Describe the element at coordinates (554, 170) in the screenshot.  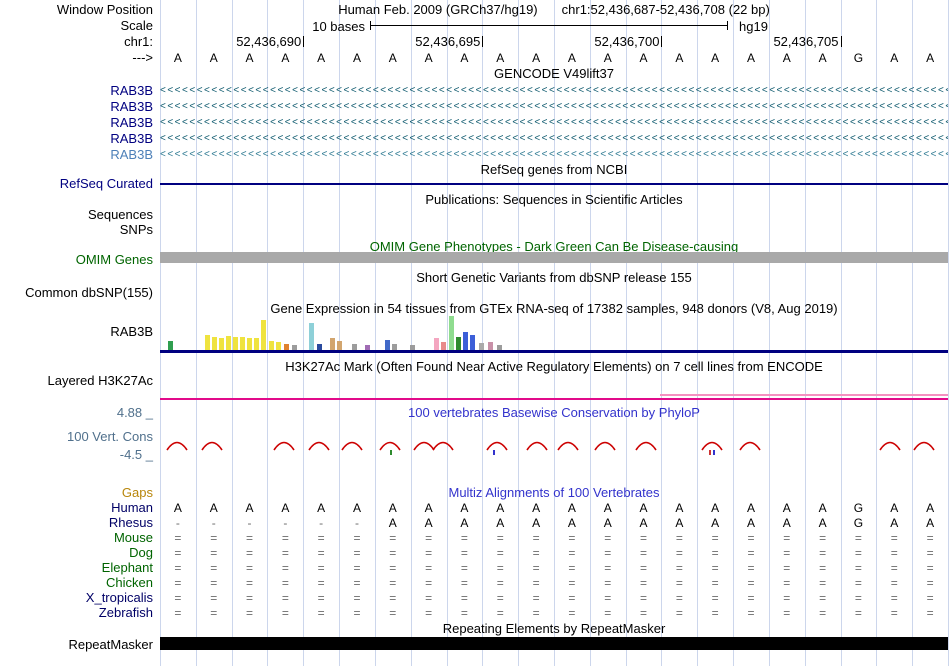
I see `track-title-refseq: RefSeq genes from NCBI` at that location.